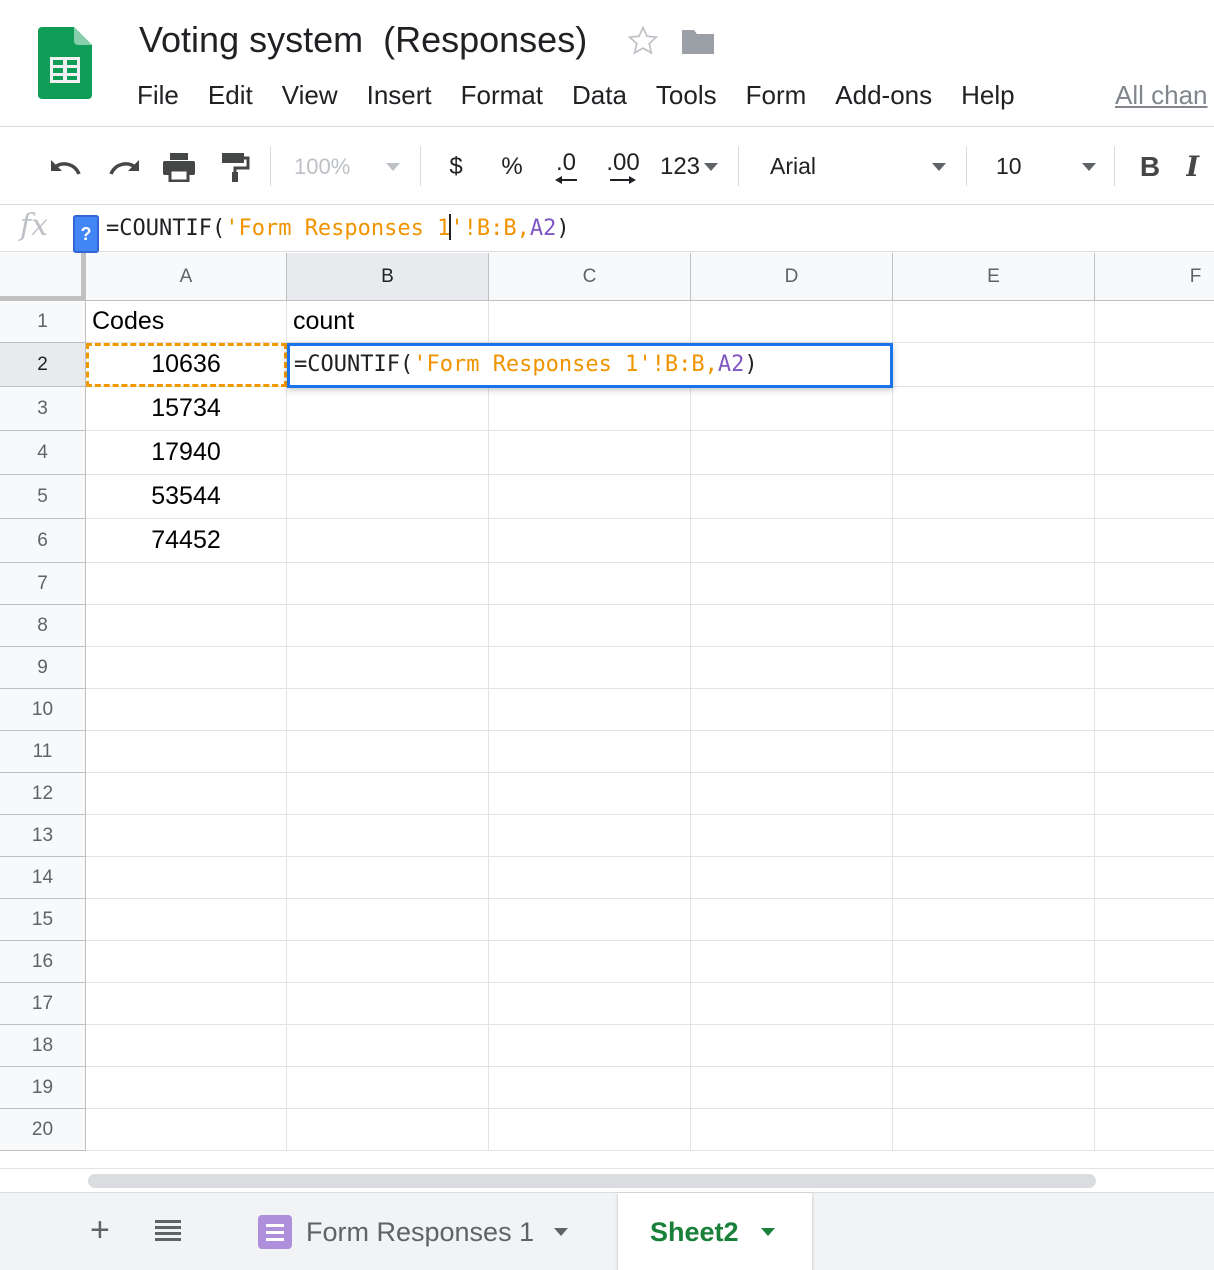 Image resolution: width=1214 pixels, height=1270 pixels. Describe the element at coordinates (43, 752) in the screenshot. I see `row-header-11: 11` at that location.